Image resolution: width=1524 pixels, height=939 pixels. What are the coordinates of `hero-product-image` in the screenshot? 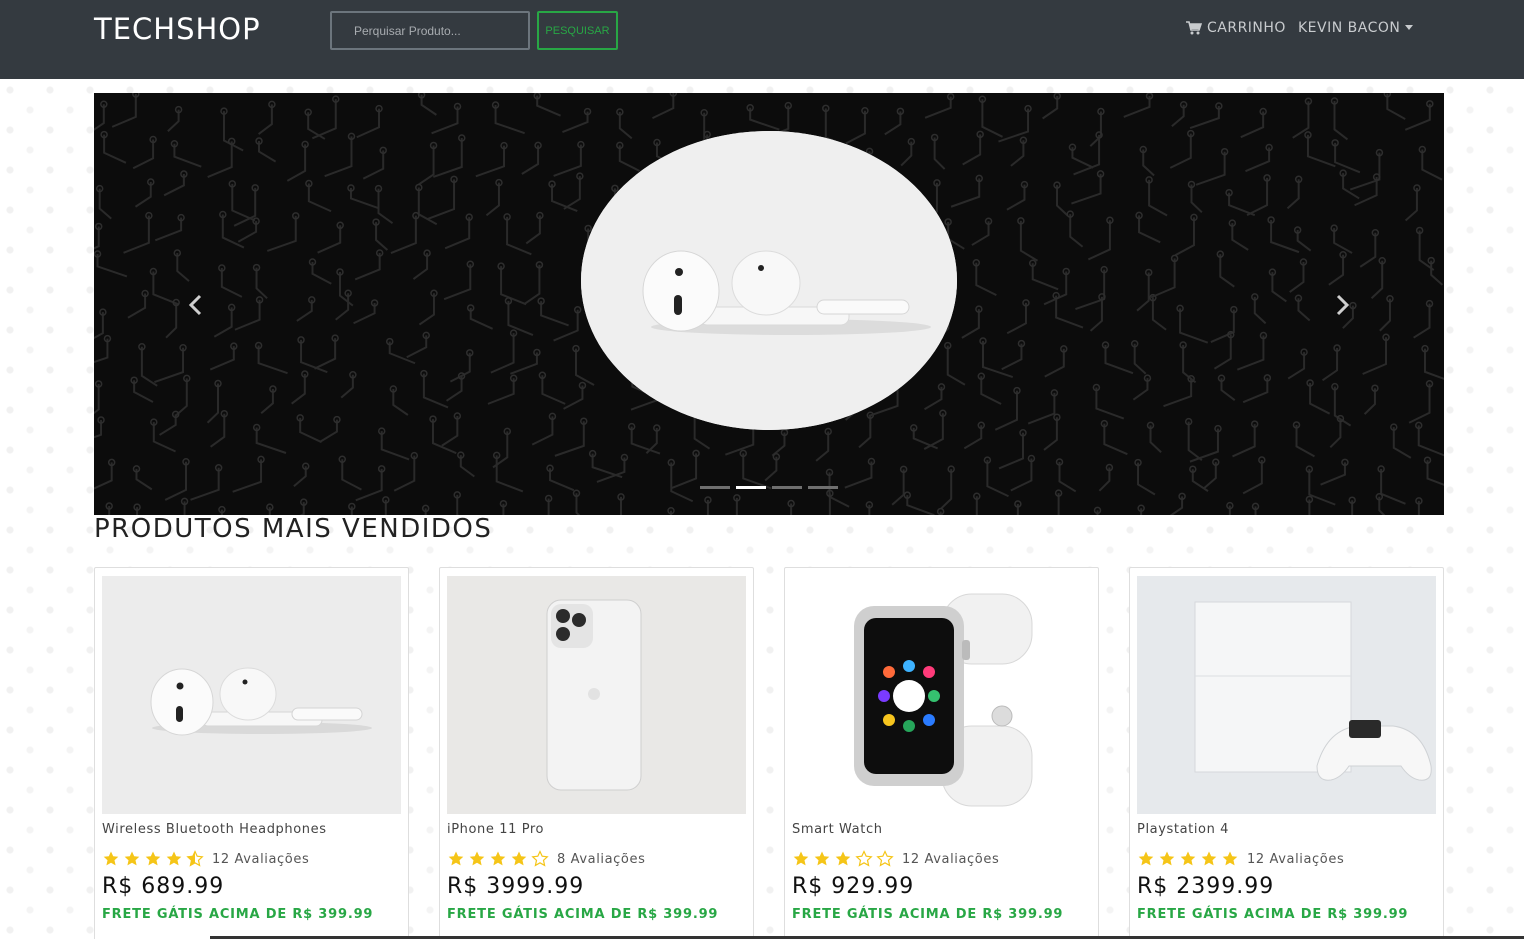 It's located at (769, 280).